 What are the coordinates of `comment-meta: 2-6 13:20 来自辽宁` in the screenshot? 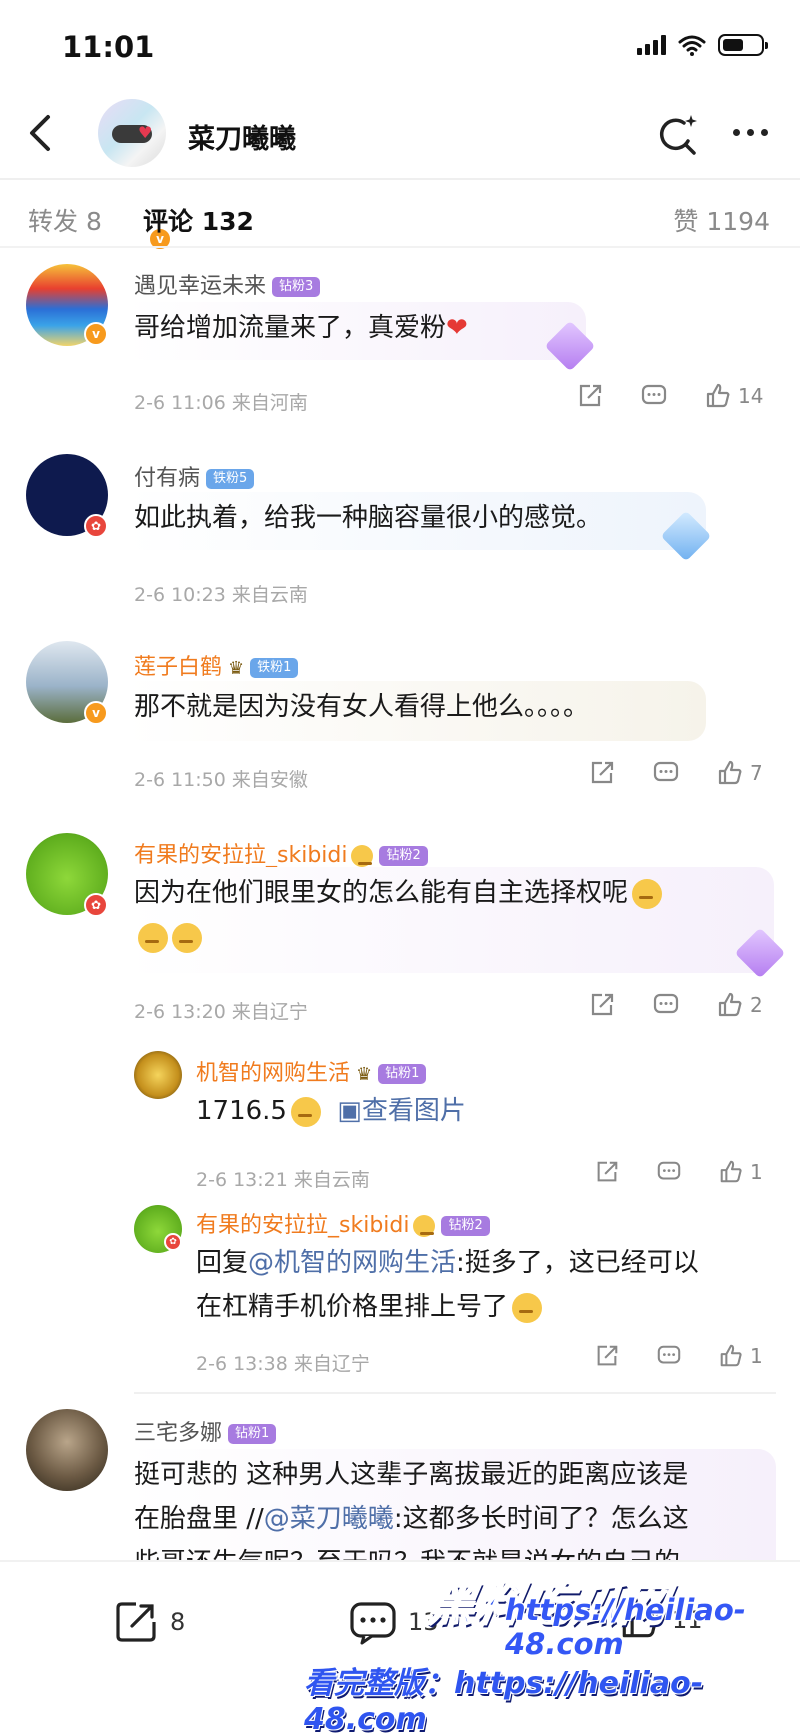 It's located at (221, 1012).